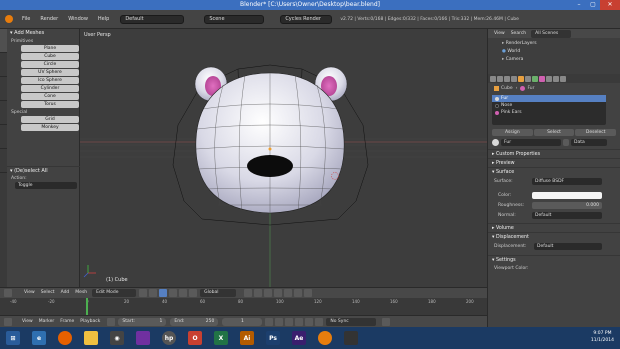 The width and height of the screenshot is (620, 349). I want to click on menu-window: Window, so click(78, 19).